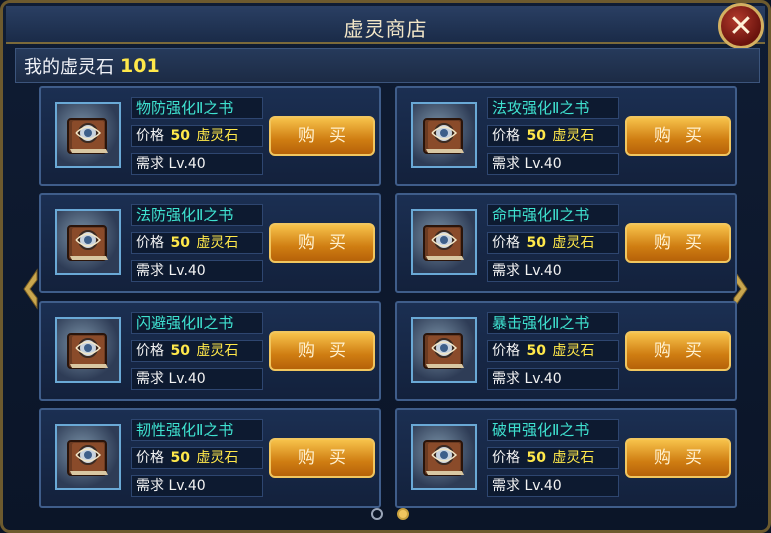 The height and width of the screenshot is (533, 771). I want to click on item-name: 闪避强化Ⅱ之书, so click(197, 323).